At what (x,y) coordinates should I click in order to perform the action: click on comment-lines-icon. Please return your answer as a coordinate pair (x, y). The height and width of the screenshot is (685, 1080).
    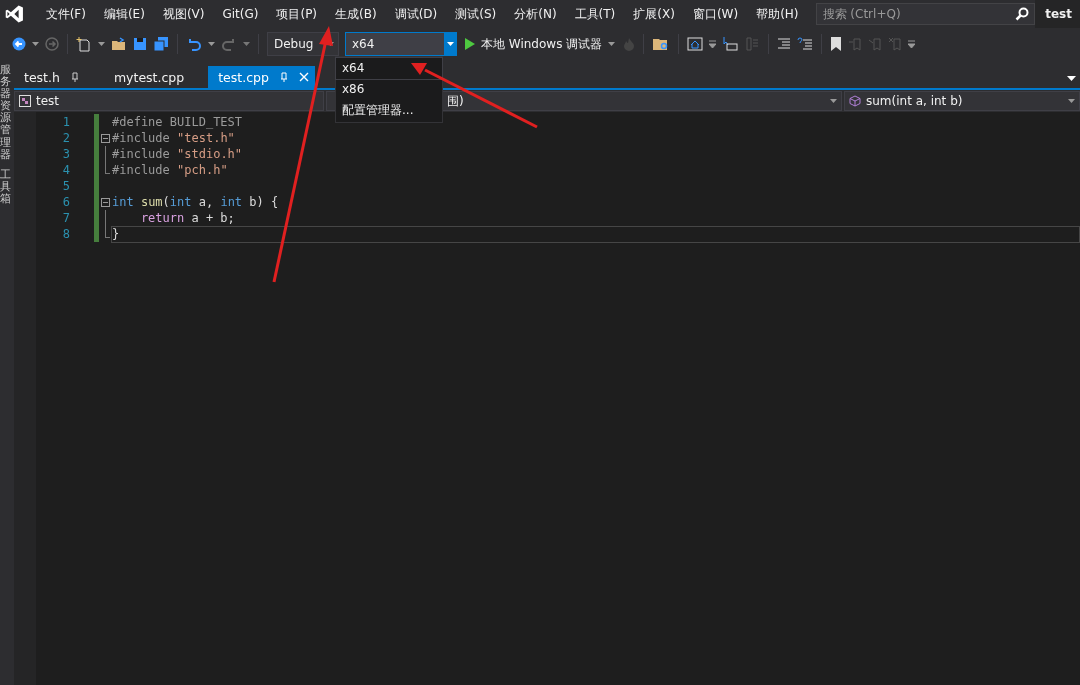
    Looking at the image, I should click on (805, 44).